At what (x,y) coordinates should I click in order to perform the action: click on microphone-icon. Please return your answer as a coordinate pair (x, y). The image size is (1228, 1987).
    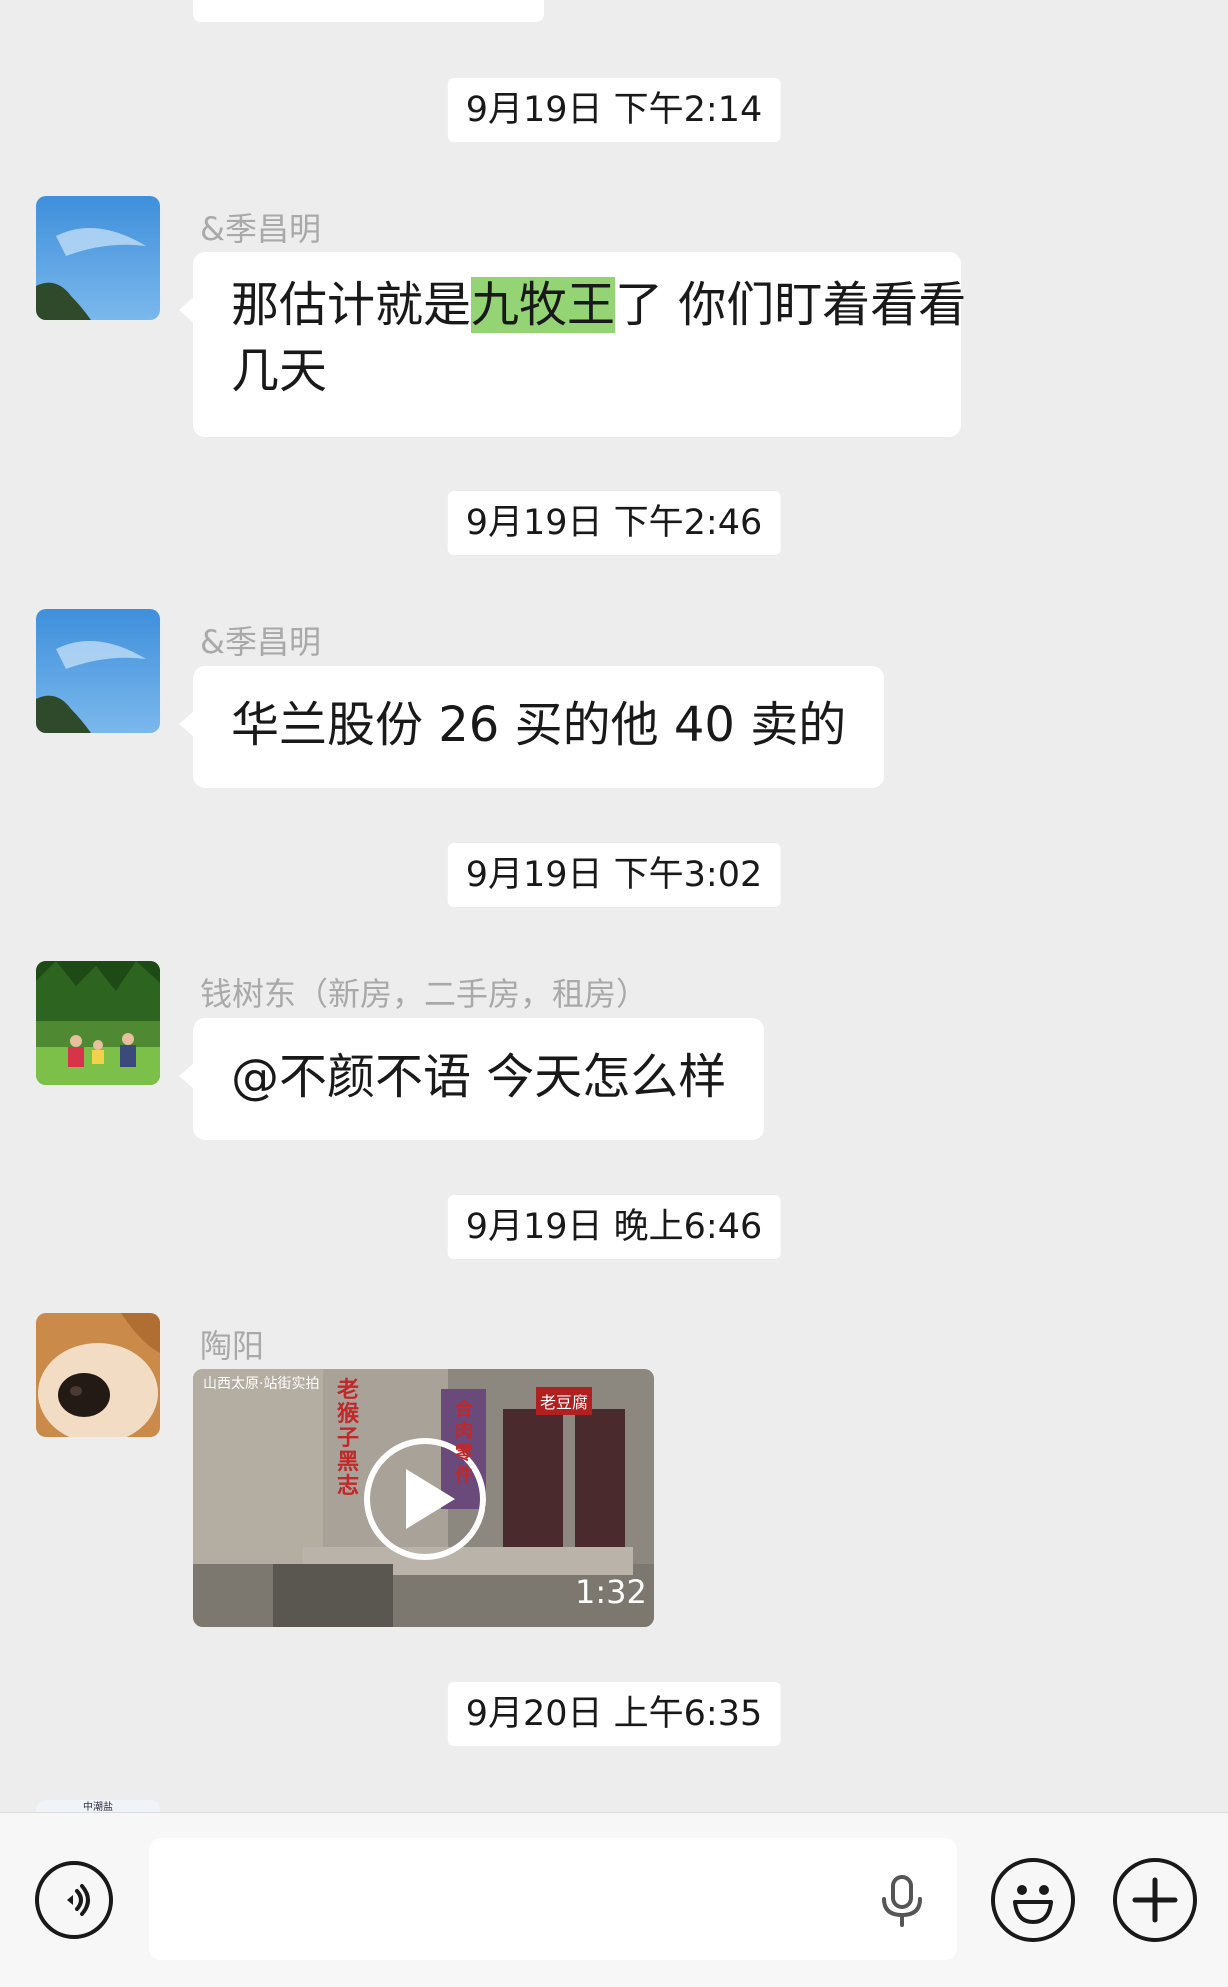
    Looking at the image, I should click on (902, 1901).